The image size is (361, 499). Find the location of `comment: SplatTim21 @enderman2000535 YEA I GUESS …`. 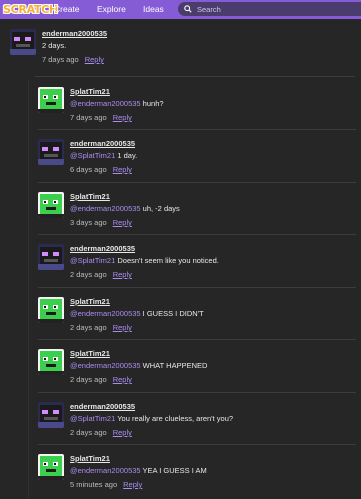

comment: SplatTim21 @enderman2000535 YEA I GUESS … is located at coordinates (197, 474).